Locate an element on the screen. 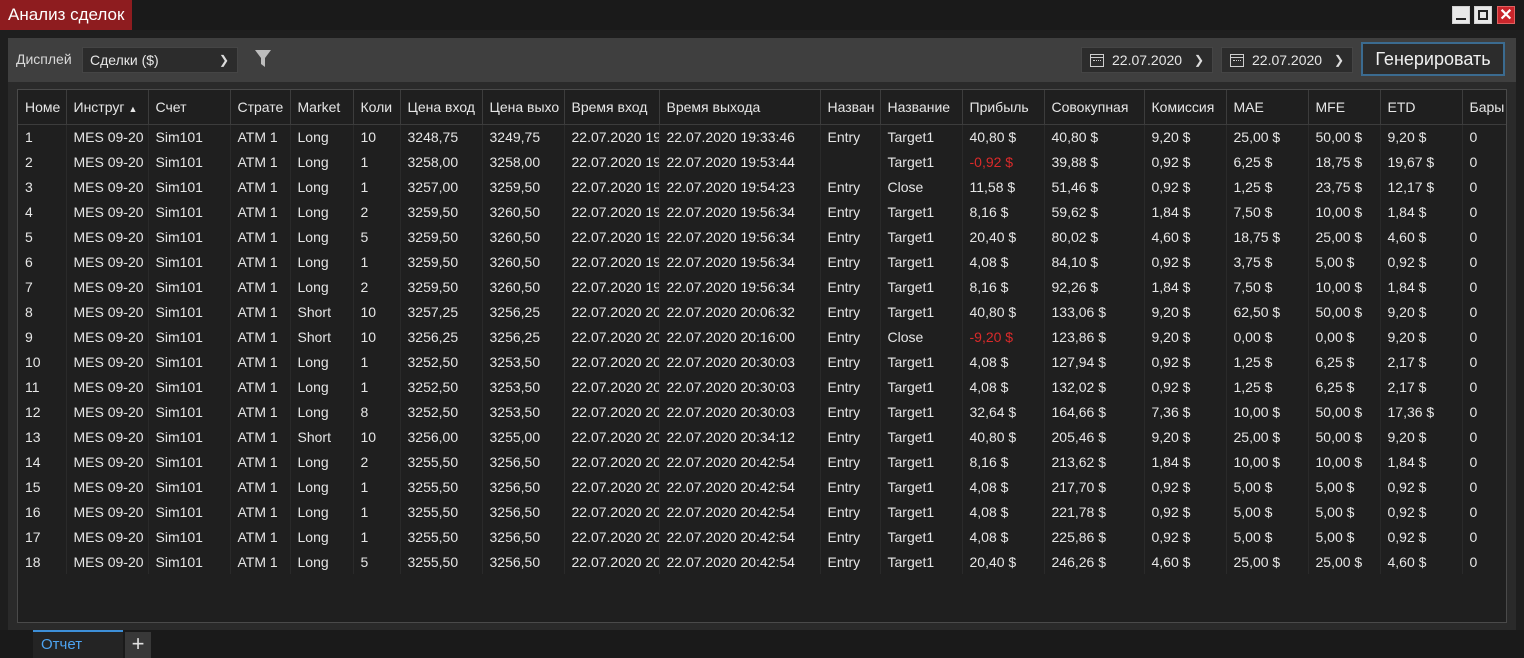 This screenshot has height=658, width=1524. column-header: ETD is located at coordinates (1421, 107).